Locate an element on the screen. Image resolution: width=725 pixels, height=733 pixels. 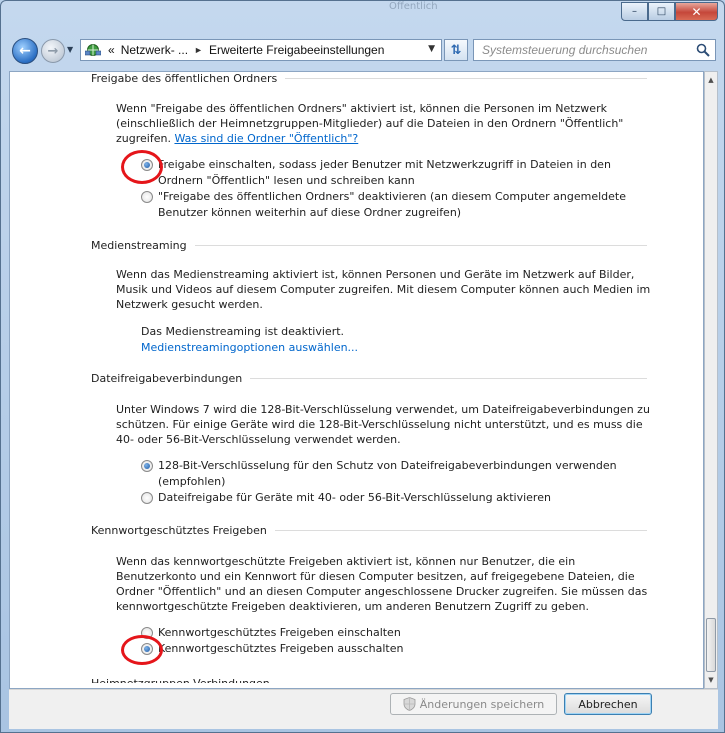
address-dropdown-icon: ▼ is located at coordinates (431, 49).